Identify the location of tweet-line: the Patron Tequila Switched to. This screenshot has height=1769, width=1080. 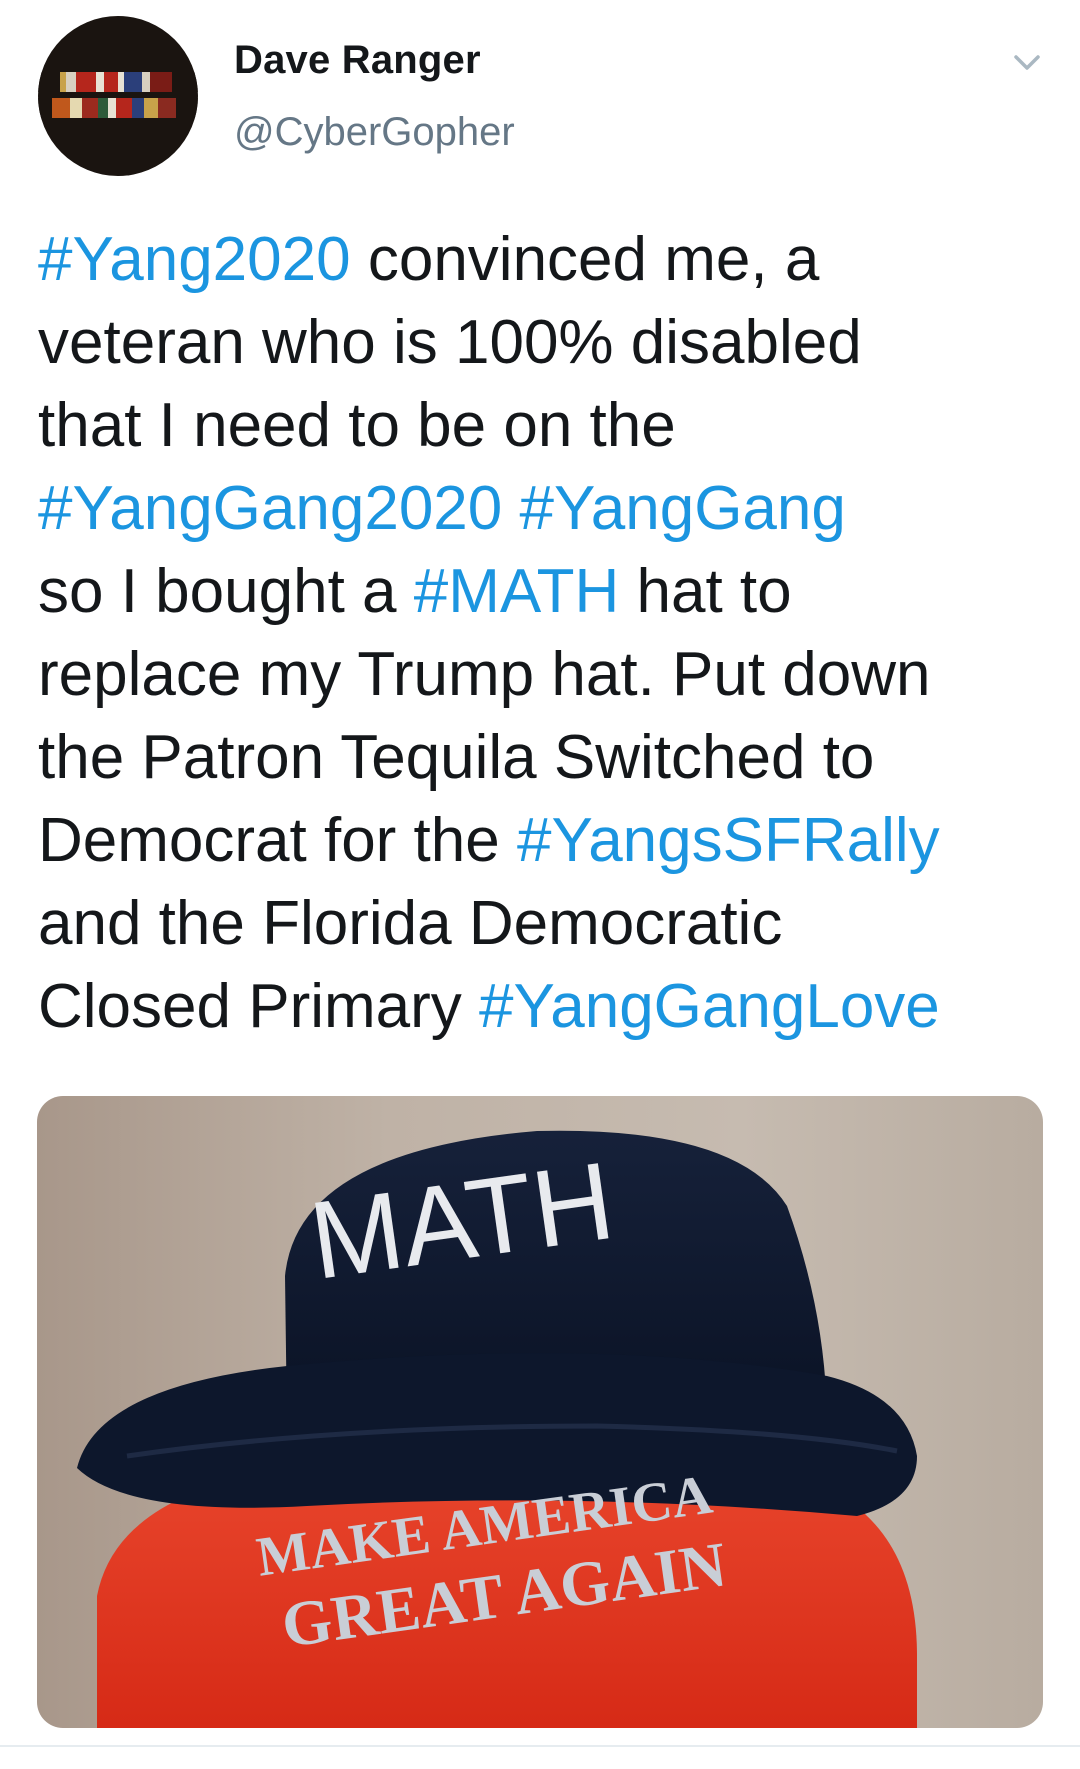
(543, 757).